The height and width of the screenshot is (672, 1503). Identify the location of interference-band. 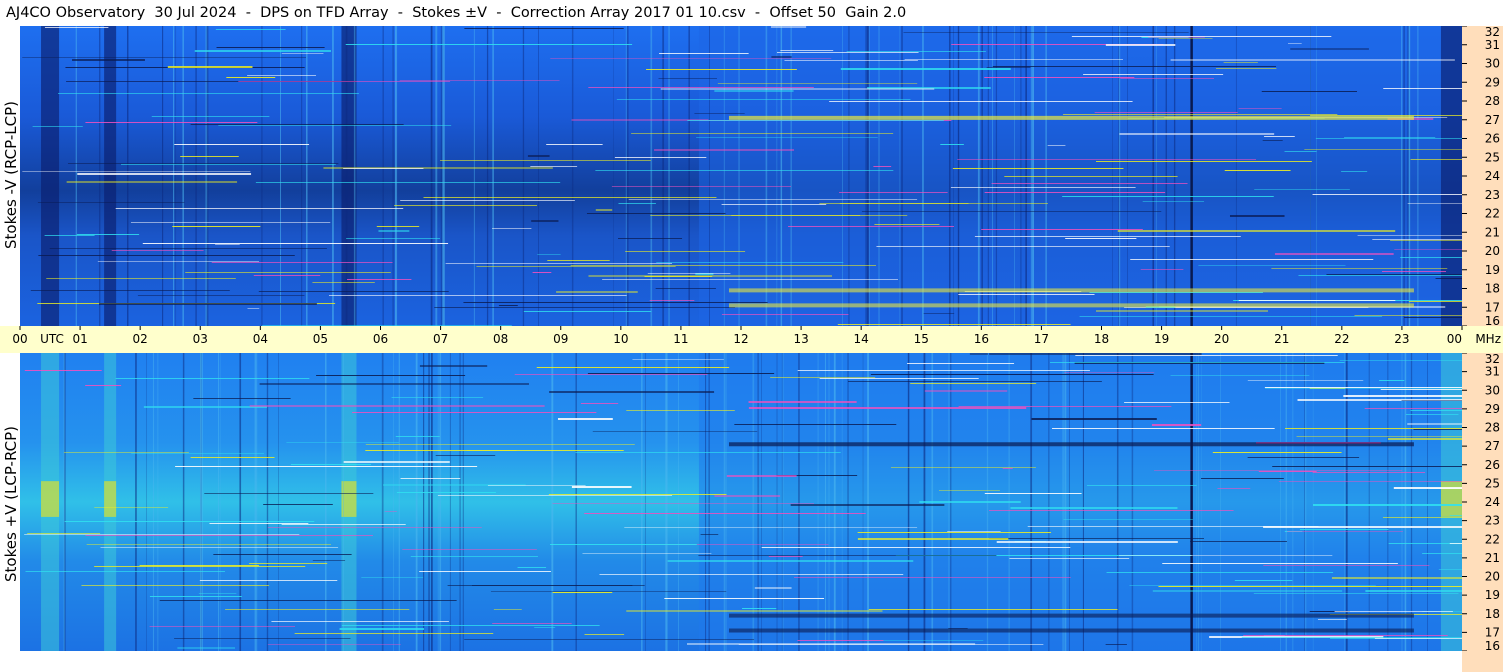
(110, 176).